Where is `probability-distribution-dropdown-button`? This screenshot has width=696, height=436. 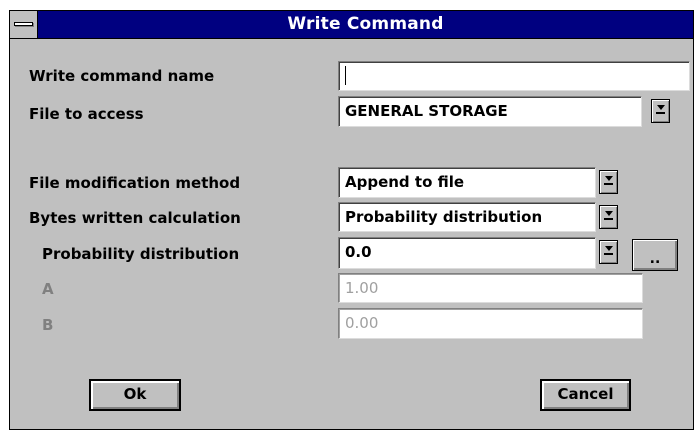
probability-distribution-dropdown-button is located at coordinates (608, 252).